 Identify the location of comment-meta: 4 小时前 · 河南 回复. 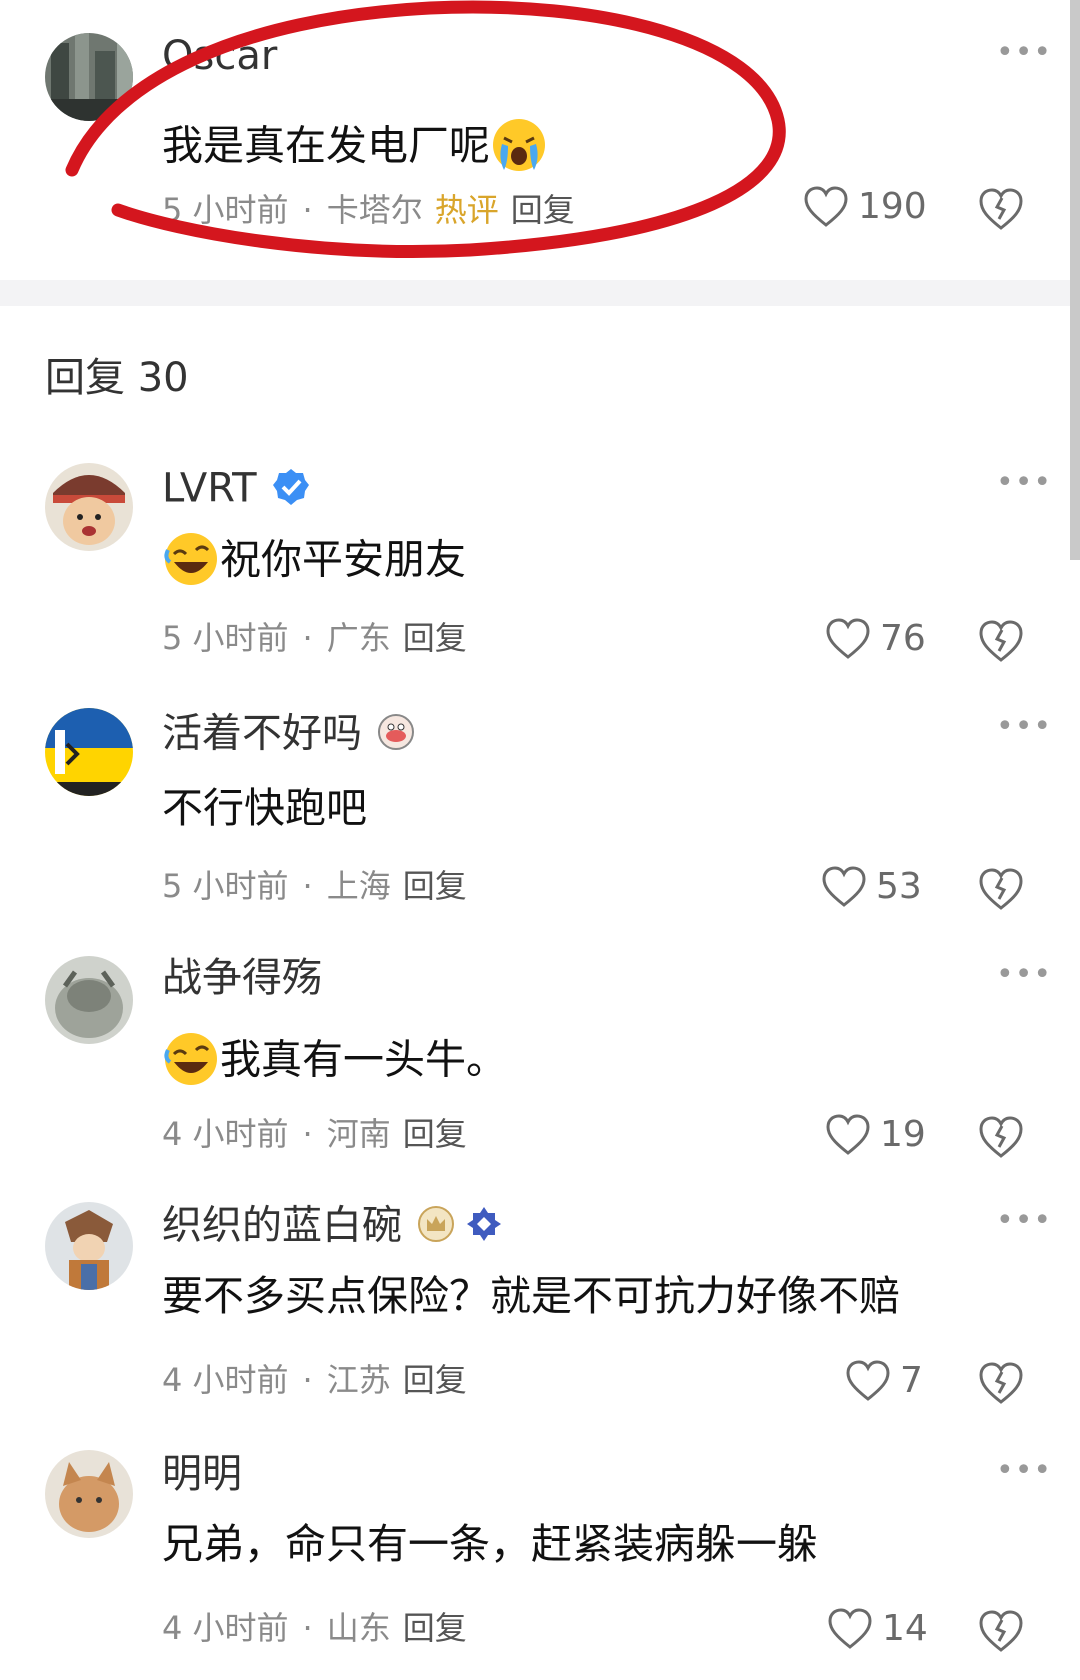
(314, 1134).